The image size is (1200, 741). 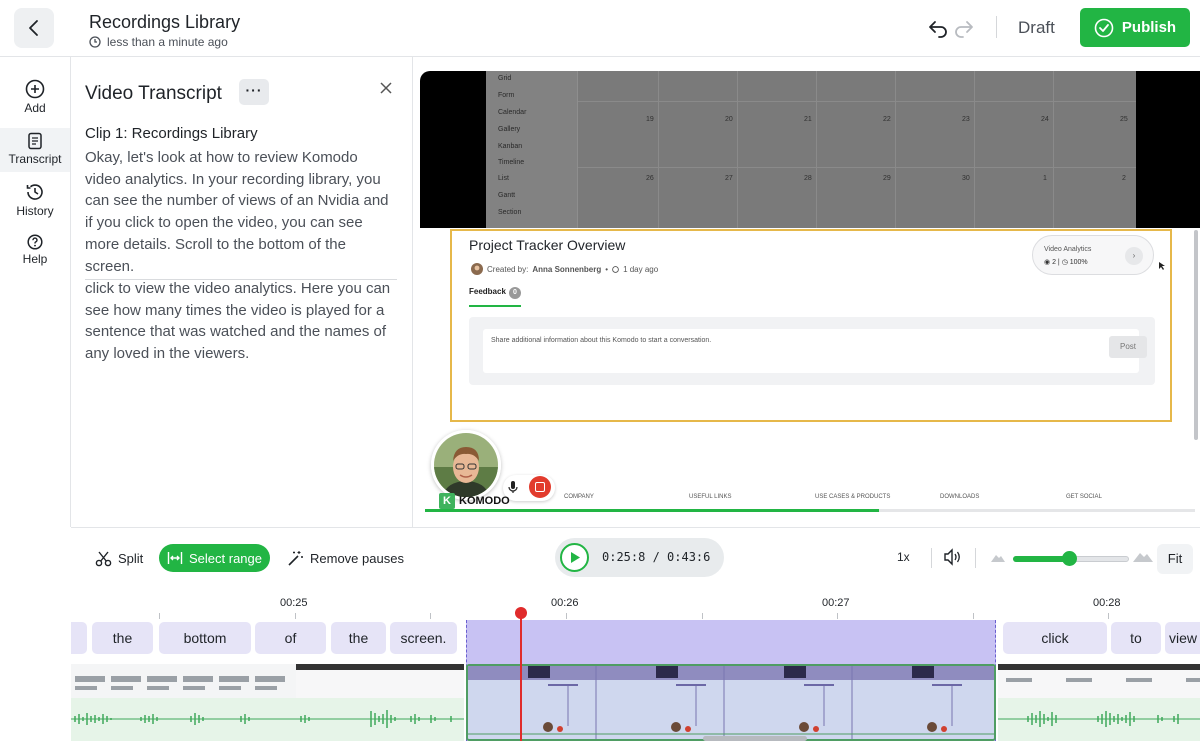 What do you see at coordinates (214, 558) in the screenshot?
I see `select-range-button: Select range` at bounding box center [214, 558].